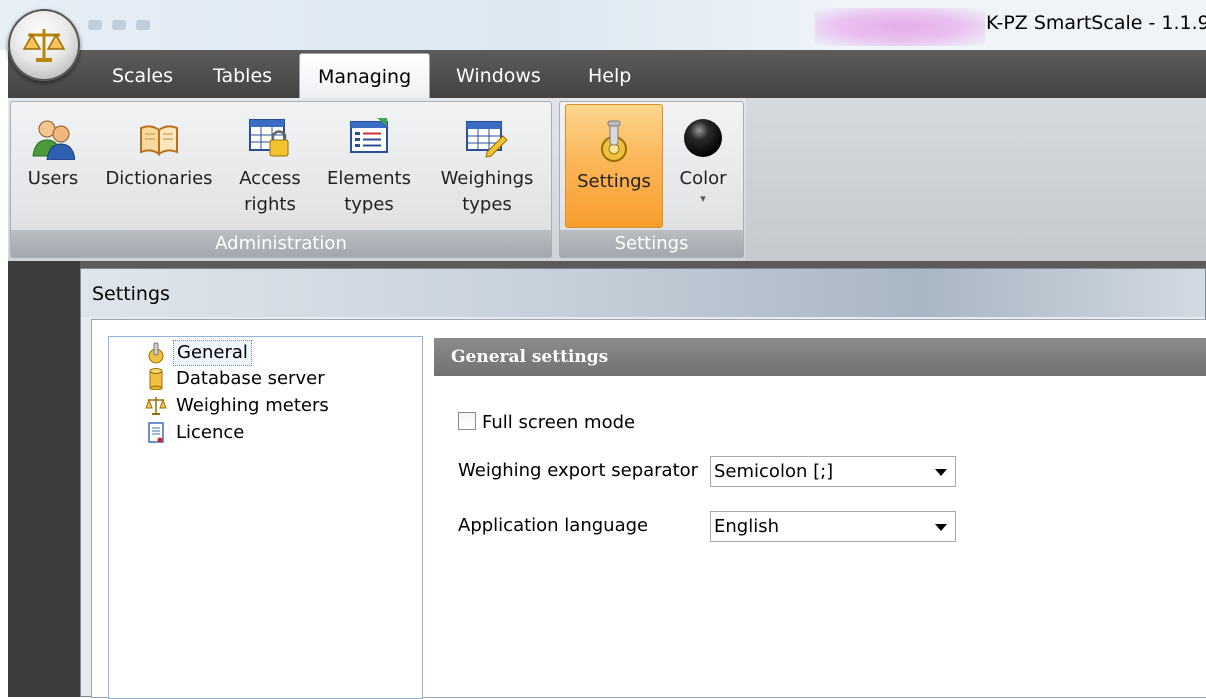  What do you see at coordinates (210, 432) in the screenshot?
I see `tree-item-licence-label: Licence` at bounding box center [210, 432].